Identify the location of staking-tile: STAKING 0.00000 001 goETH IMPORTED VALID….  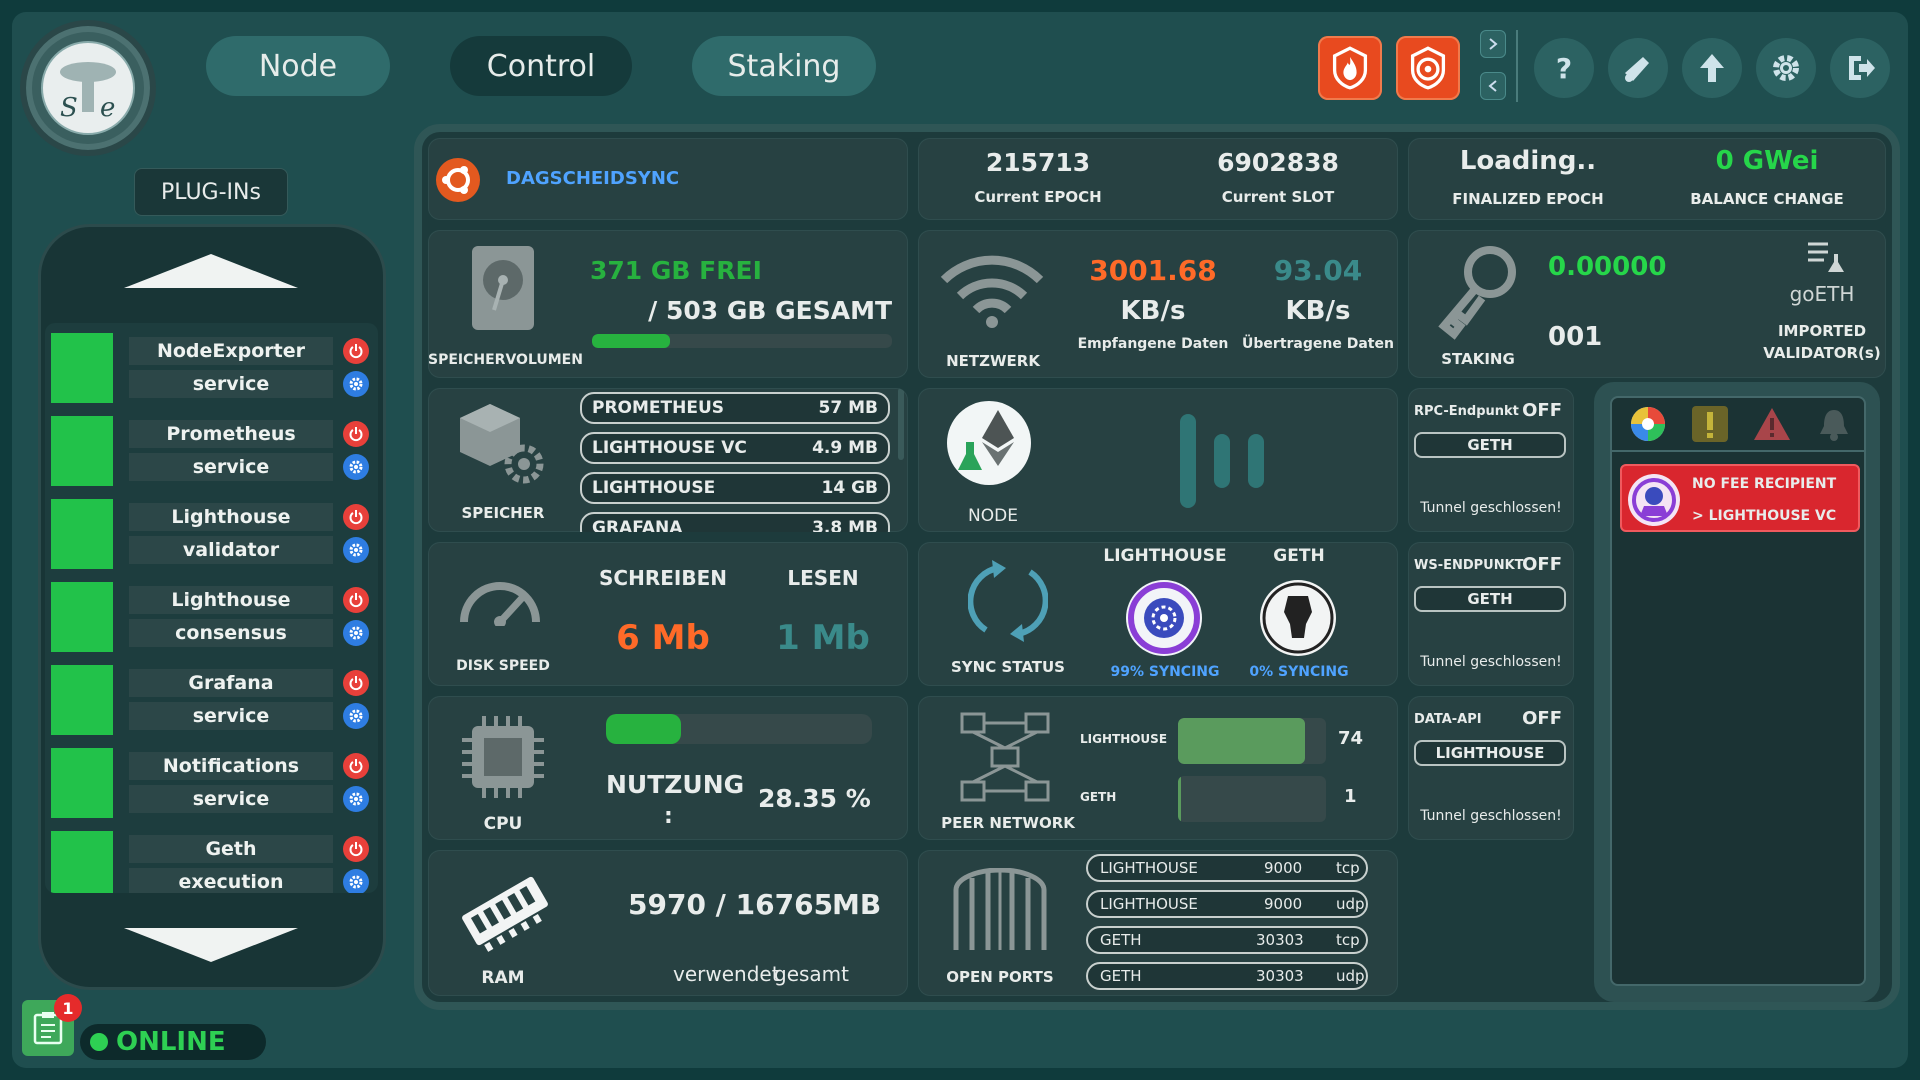
(1647, 304).